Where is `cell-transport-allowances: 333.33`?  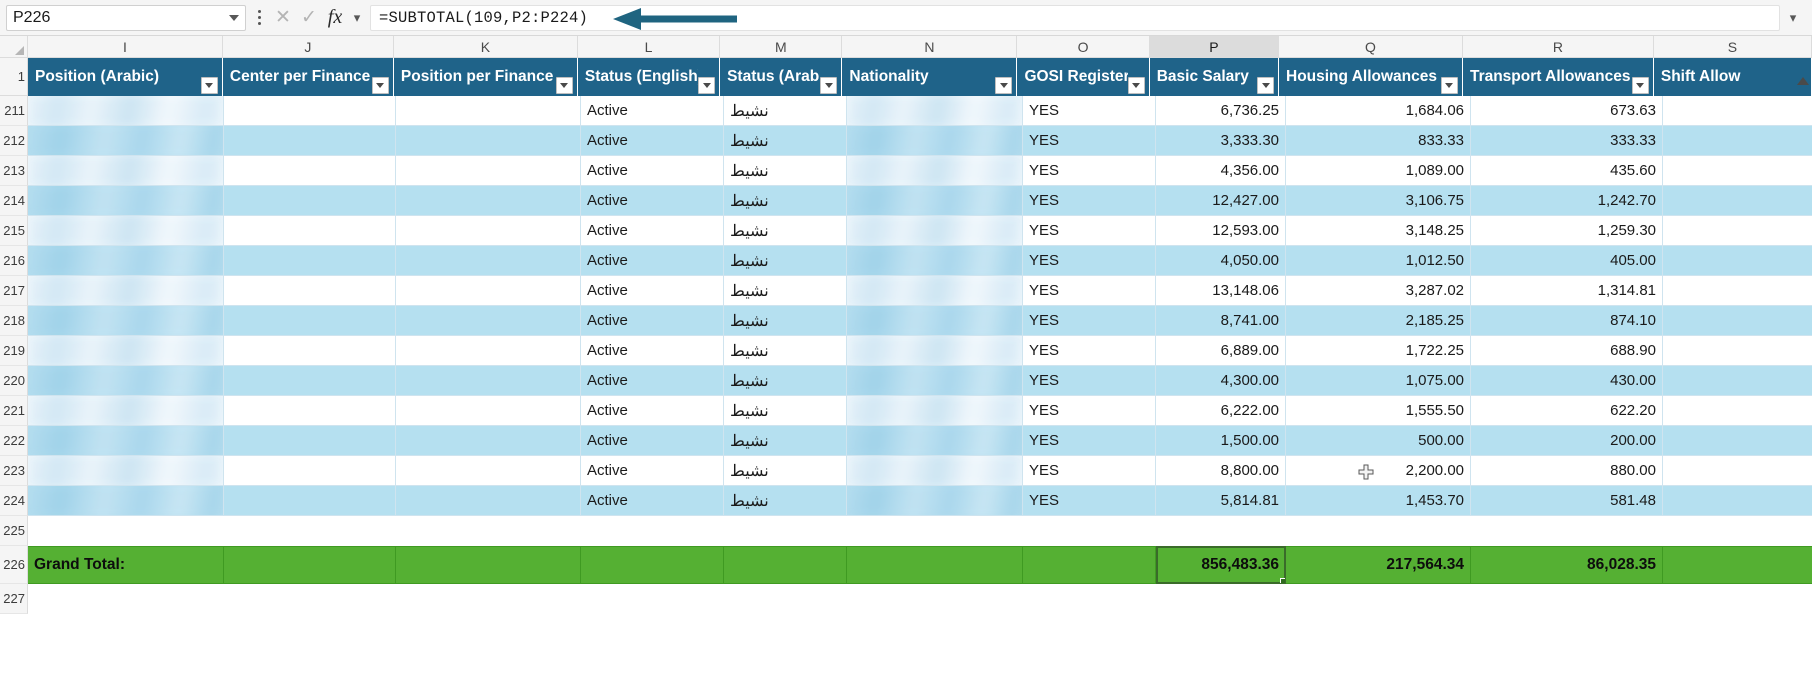
cell-transport-allowances: 333.33 is located at coordinates (1567, 141).